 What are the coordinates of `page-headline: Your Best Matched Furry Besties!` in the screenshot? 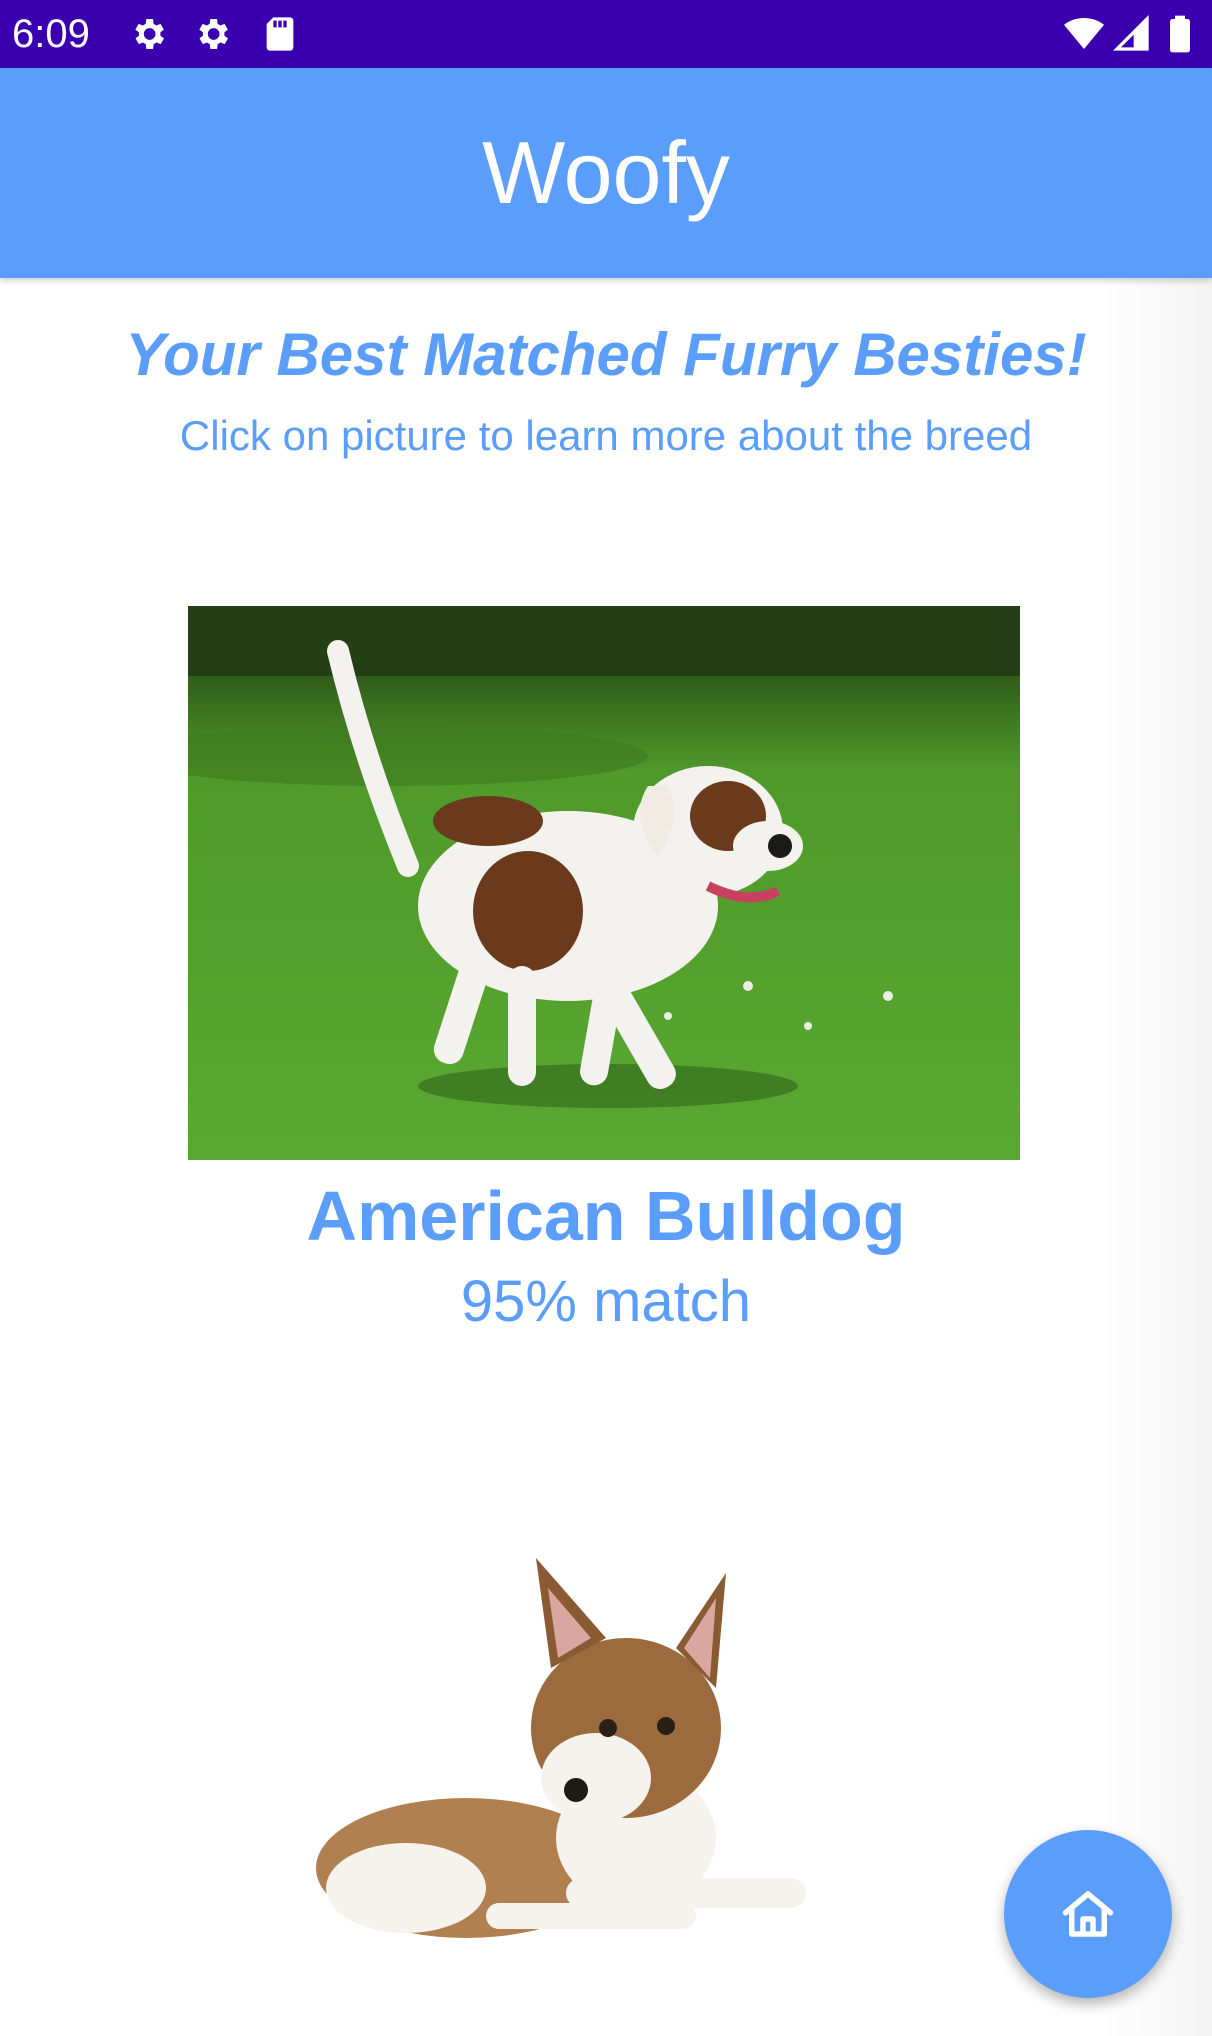 It's located at (606, 354).